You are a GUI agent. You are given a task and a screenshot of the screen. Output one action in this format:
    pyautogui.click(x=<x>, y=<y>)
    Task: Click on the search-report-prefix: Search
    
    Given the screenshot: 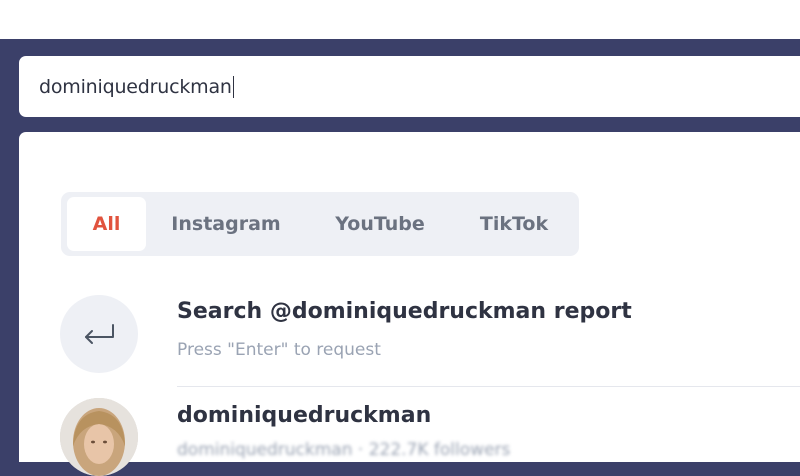 What is the action you would take?
    pyautogui.click(x=223, y=311)
    